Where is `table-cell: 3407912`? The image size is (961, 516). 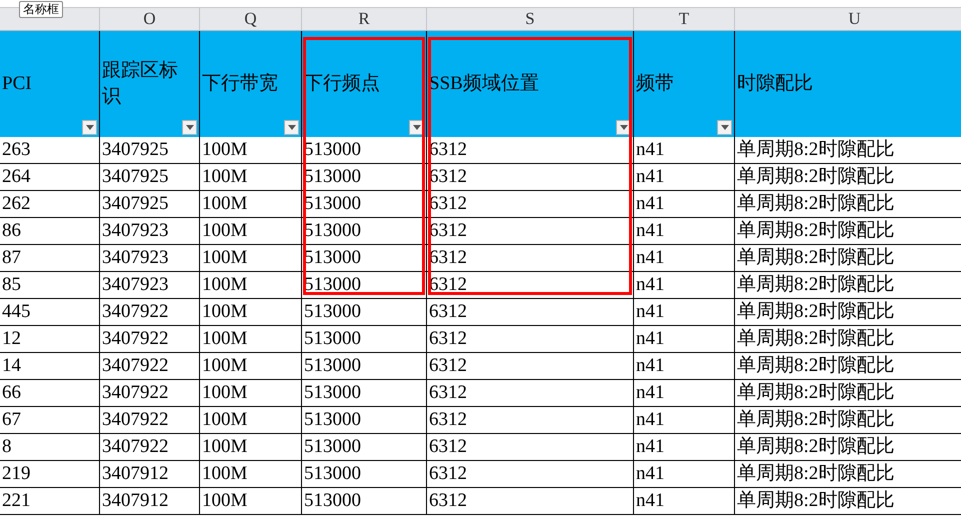
table-cell: 3407912 is located at coordinates (150, 474).